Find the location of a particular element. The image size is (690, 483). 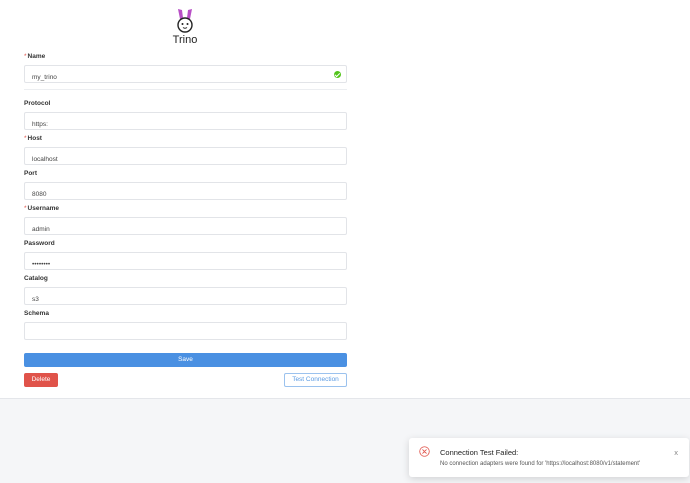

close-icon: x is located at coordinates (676, 452).